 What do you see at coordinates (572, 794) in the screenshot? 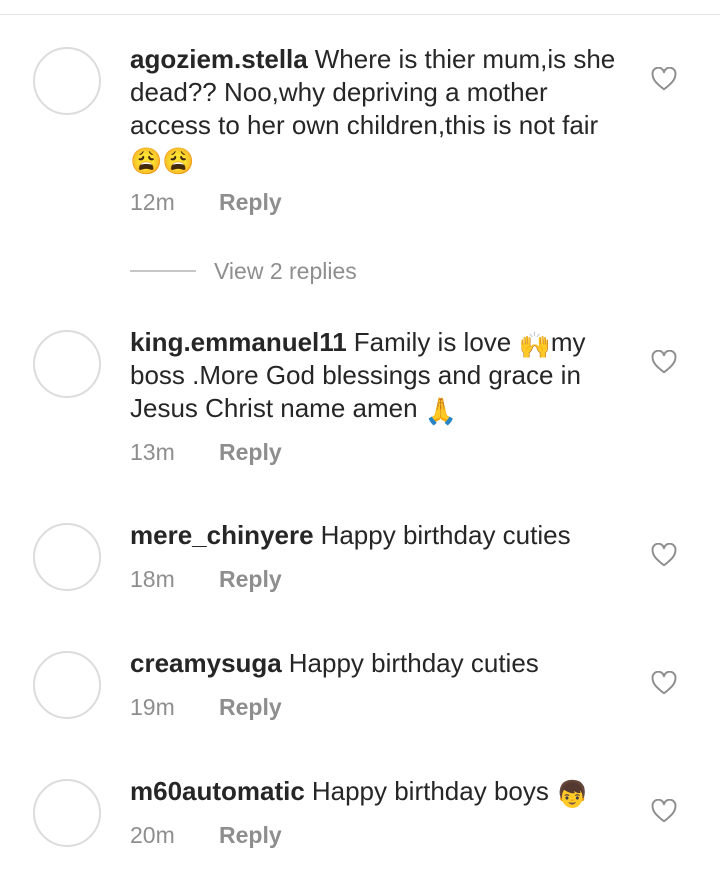
I see `boy-emoji: 👦` at bounding box center [572, 794].